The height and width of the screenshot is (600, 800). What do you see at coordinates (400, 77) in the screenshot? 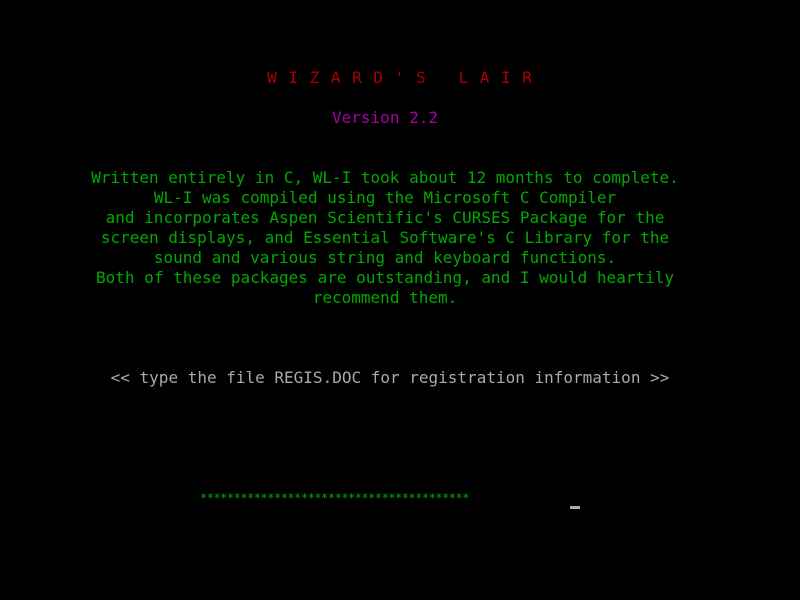
I see `game-title: W I Z A R D ' S L A I R` at bounding box center [400, 77].